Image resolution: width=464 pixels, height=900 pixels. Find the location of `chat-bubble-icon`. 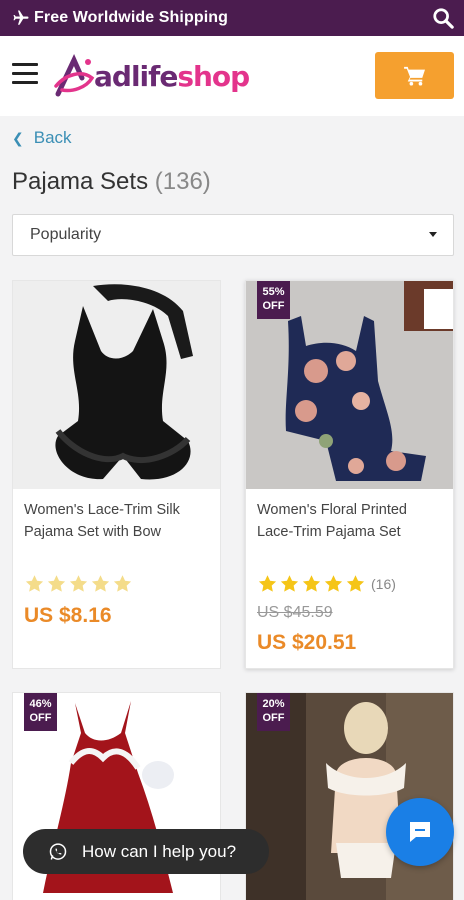

chat-bubble-icon is located at coordinates (420, 832).